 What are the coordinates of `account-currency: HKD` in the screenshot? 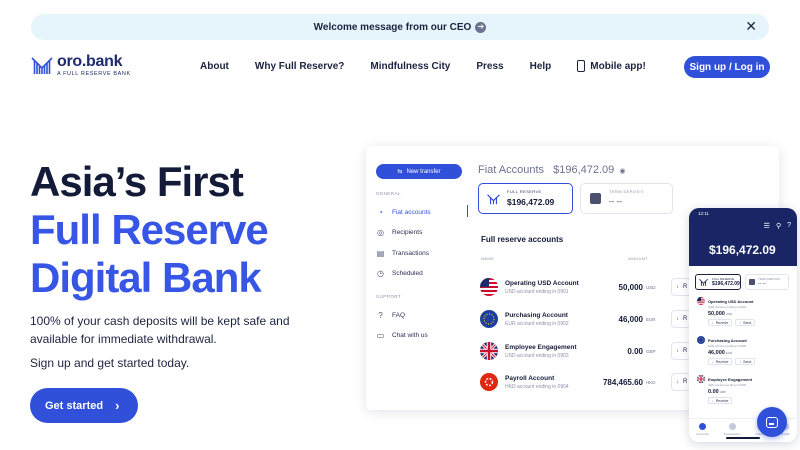 It's located at (651, 382).